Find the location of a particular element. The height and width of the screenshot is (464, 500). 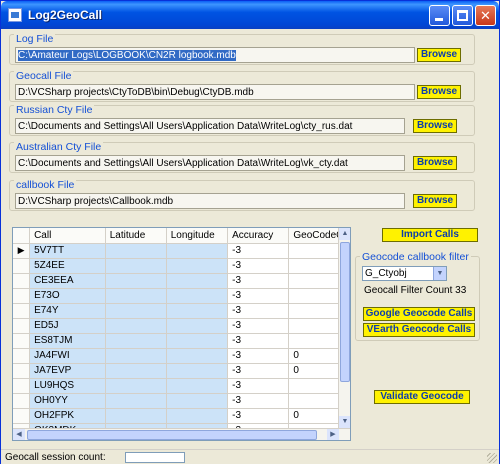

table-row: E73O -3 is located at coordinates (181, 296).